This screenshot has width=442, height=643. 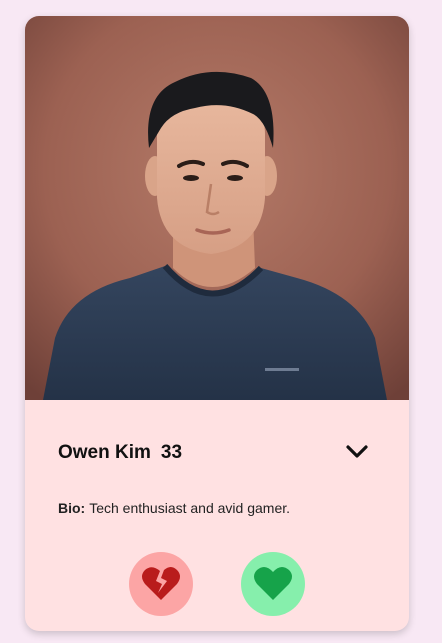 What do you see at coordinates (171, 452) in the screenshot?
I see `profile-age: 33` at bounding box center [171, 452].